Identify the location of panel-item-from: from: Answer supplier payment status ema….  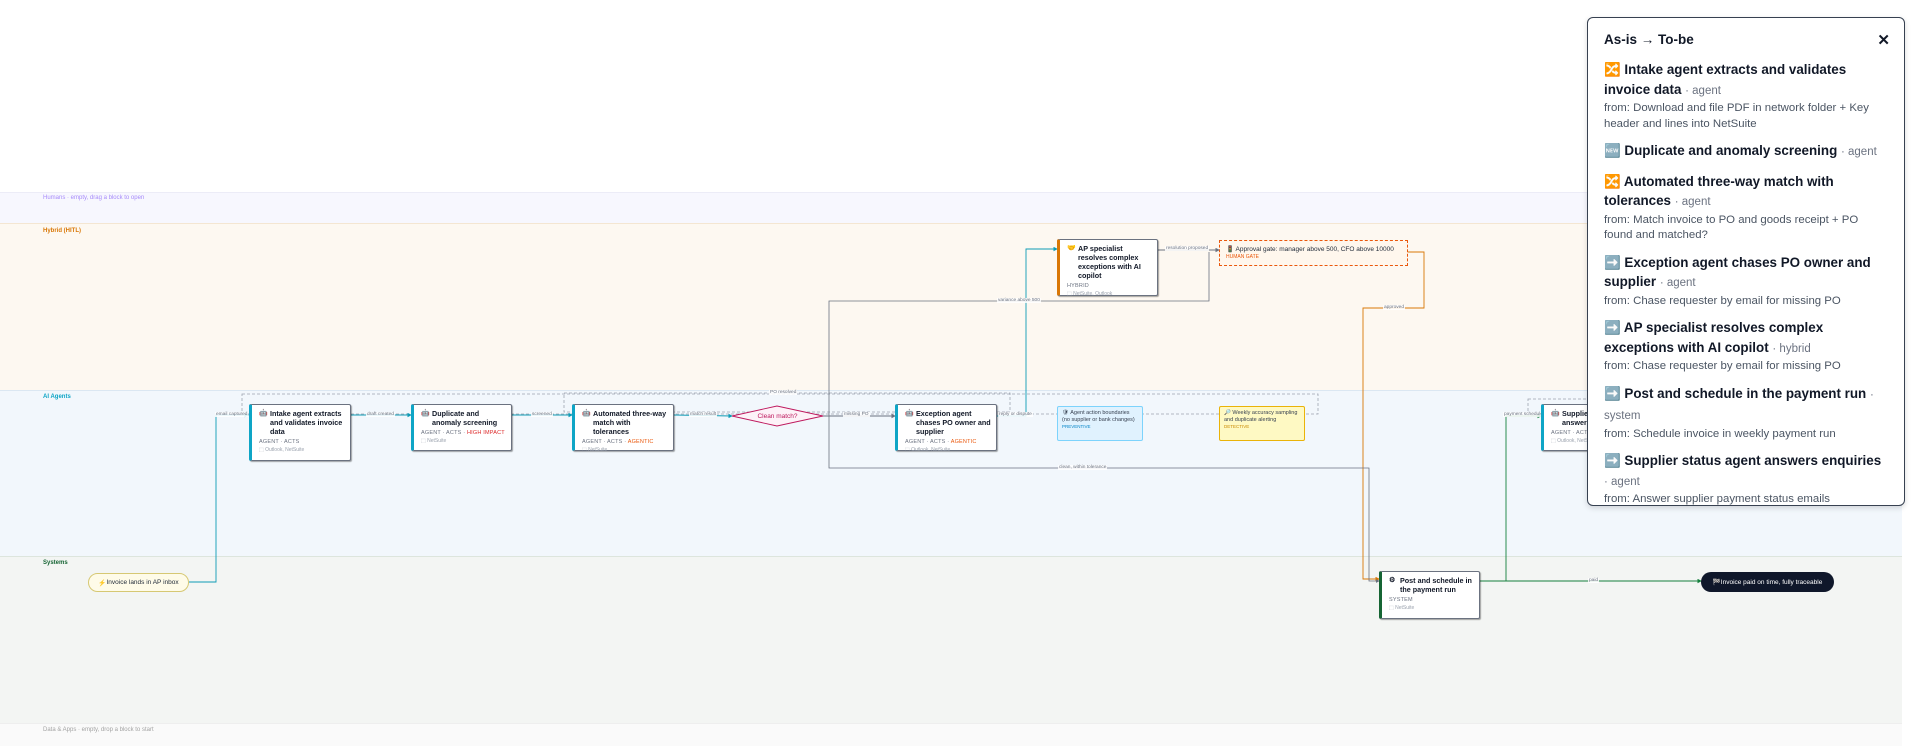
(1717, 499).